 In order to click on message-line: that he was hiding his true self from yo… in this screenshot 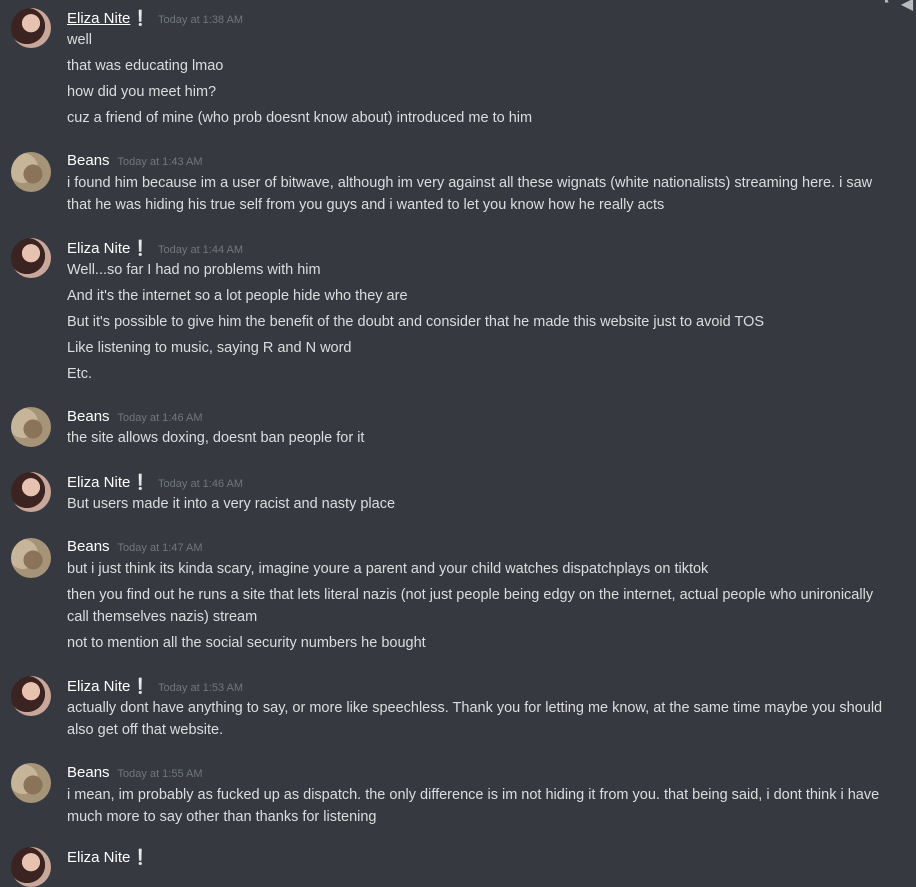, I will do `click(366, 205)`.